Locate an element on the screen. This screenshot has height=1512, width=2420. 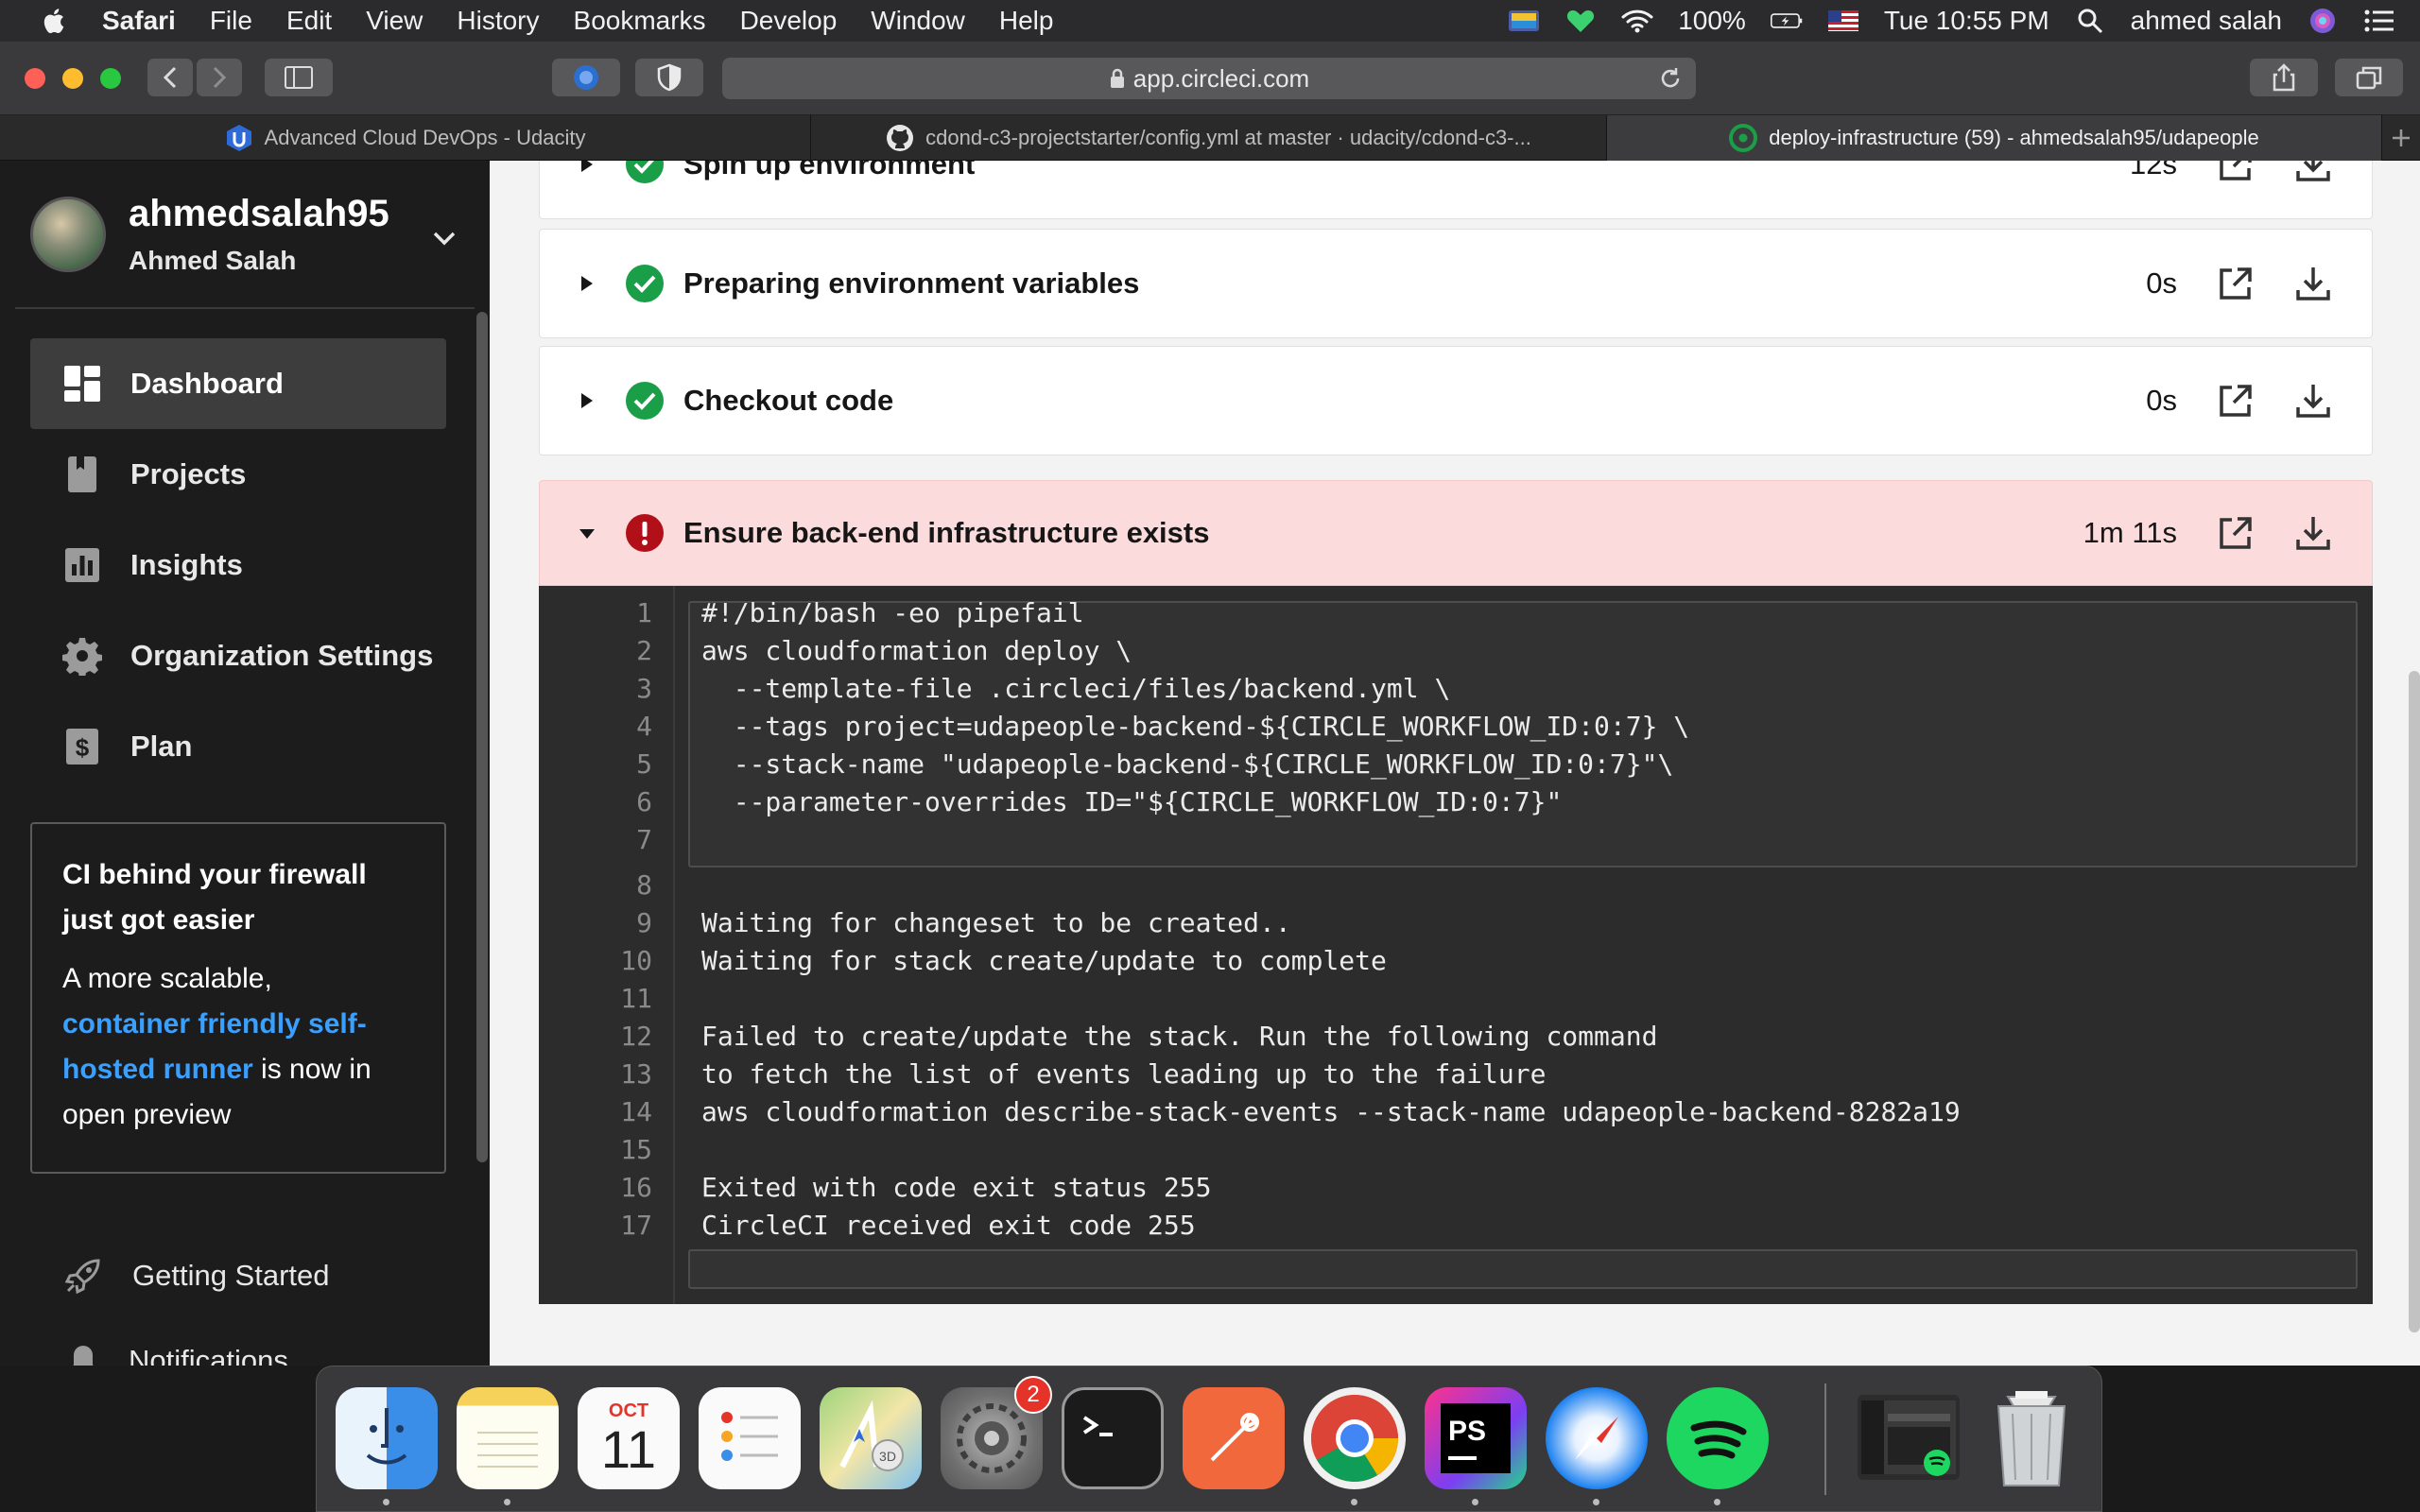
sidebar-item-dashboard: Dashboard is located at coordinates (238, 383).